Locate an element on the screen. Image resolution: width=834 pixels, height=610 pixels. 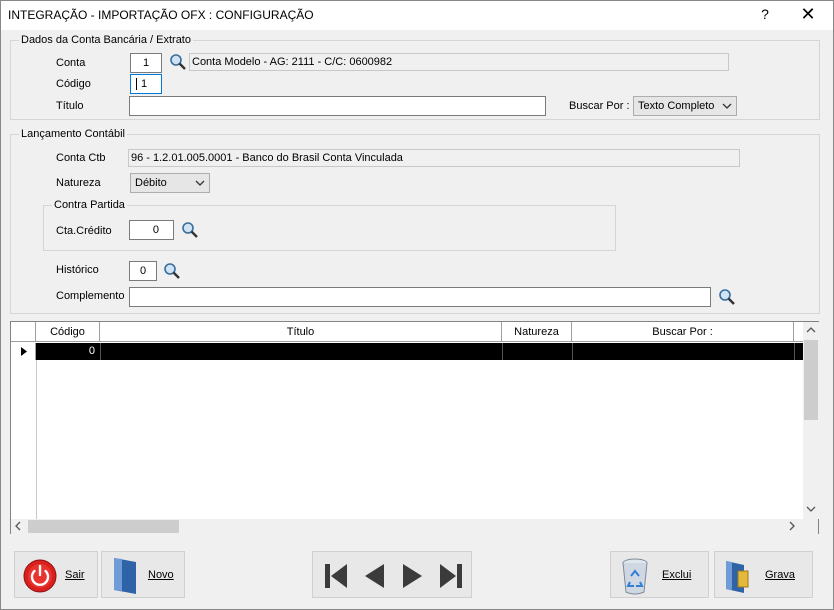
help-button: ? is located at coordinates (765, 14).